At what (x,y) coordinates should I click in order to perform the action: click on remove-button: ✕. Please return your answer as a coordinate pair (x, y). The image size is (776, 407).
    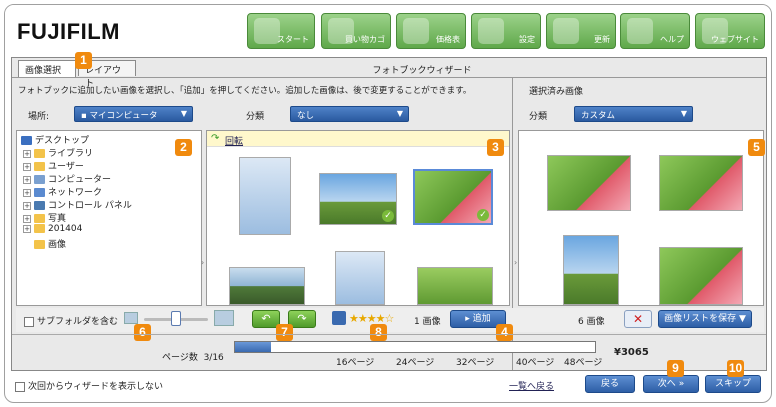
    Looking at the image, I should click on (638, 319).